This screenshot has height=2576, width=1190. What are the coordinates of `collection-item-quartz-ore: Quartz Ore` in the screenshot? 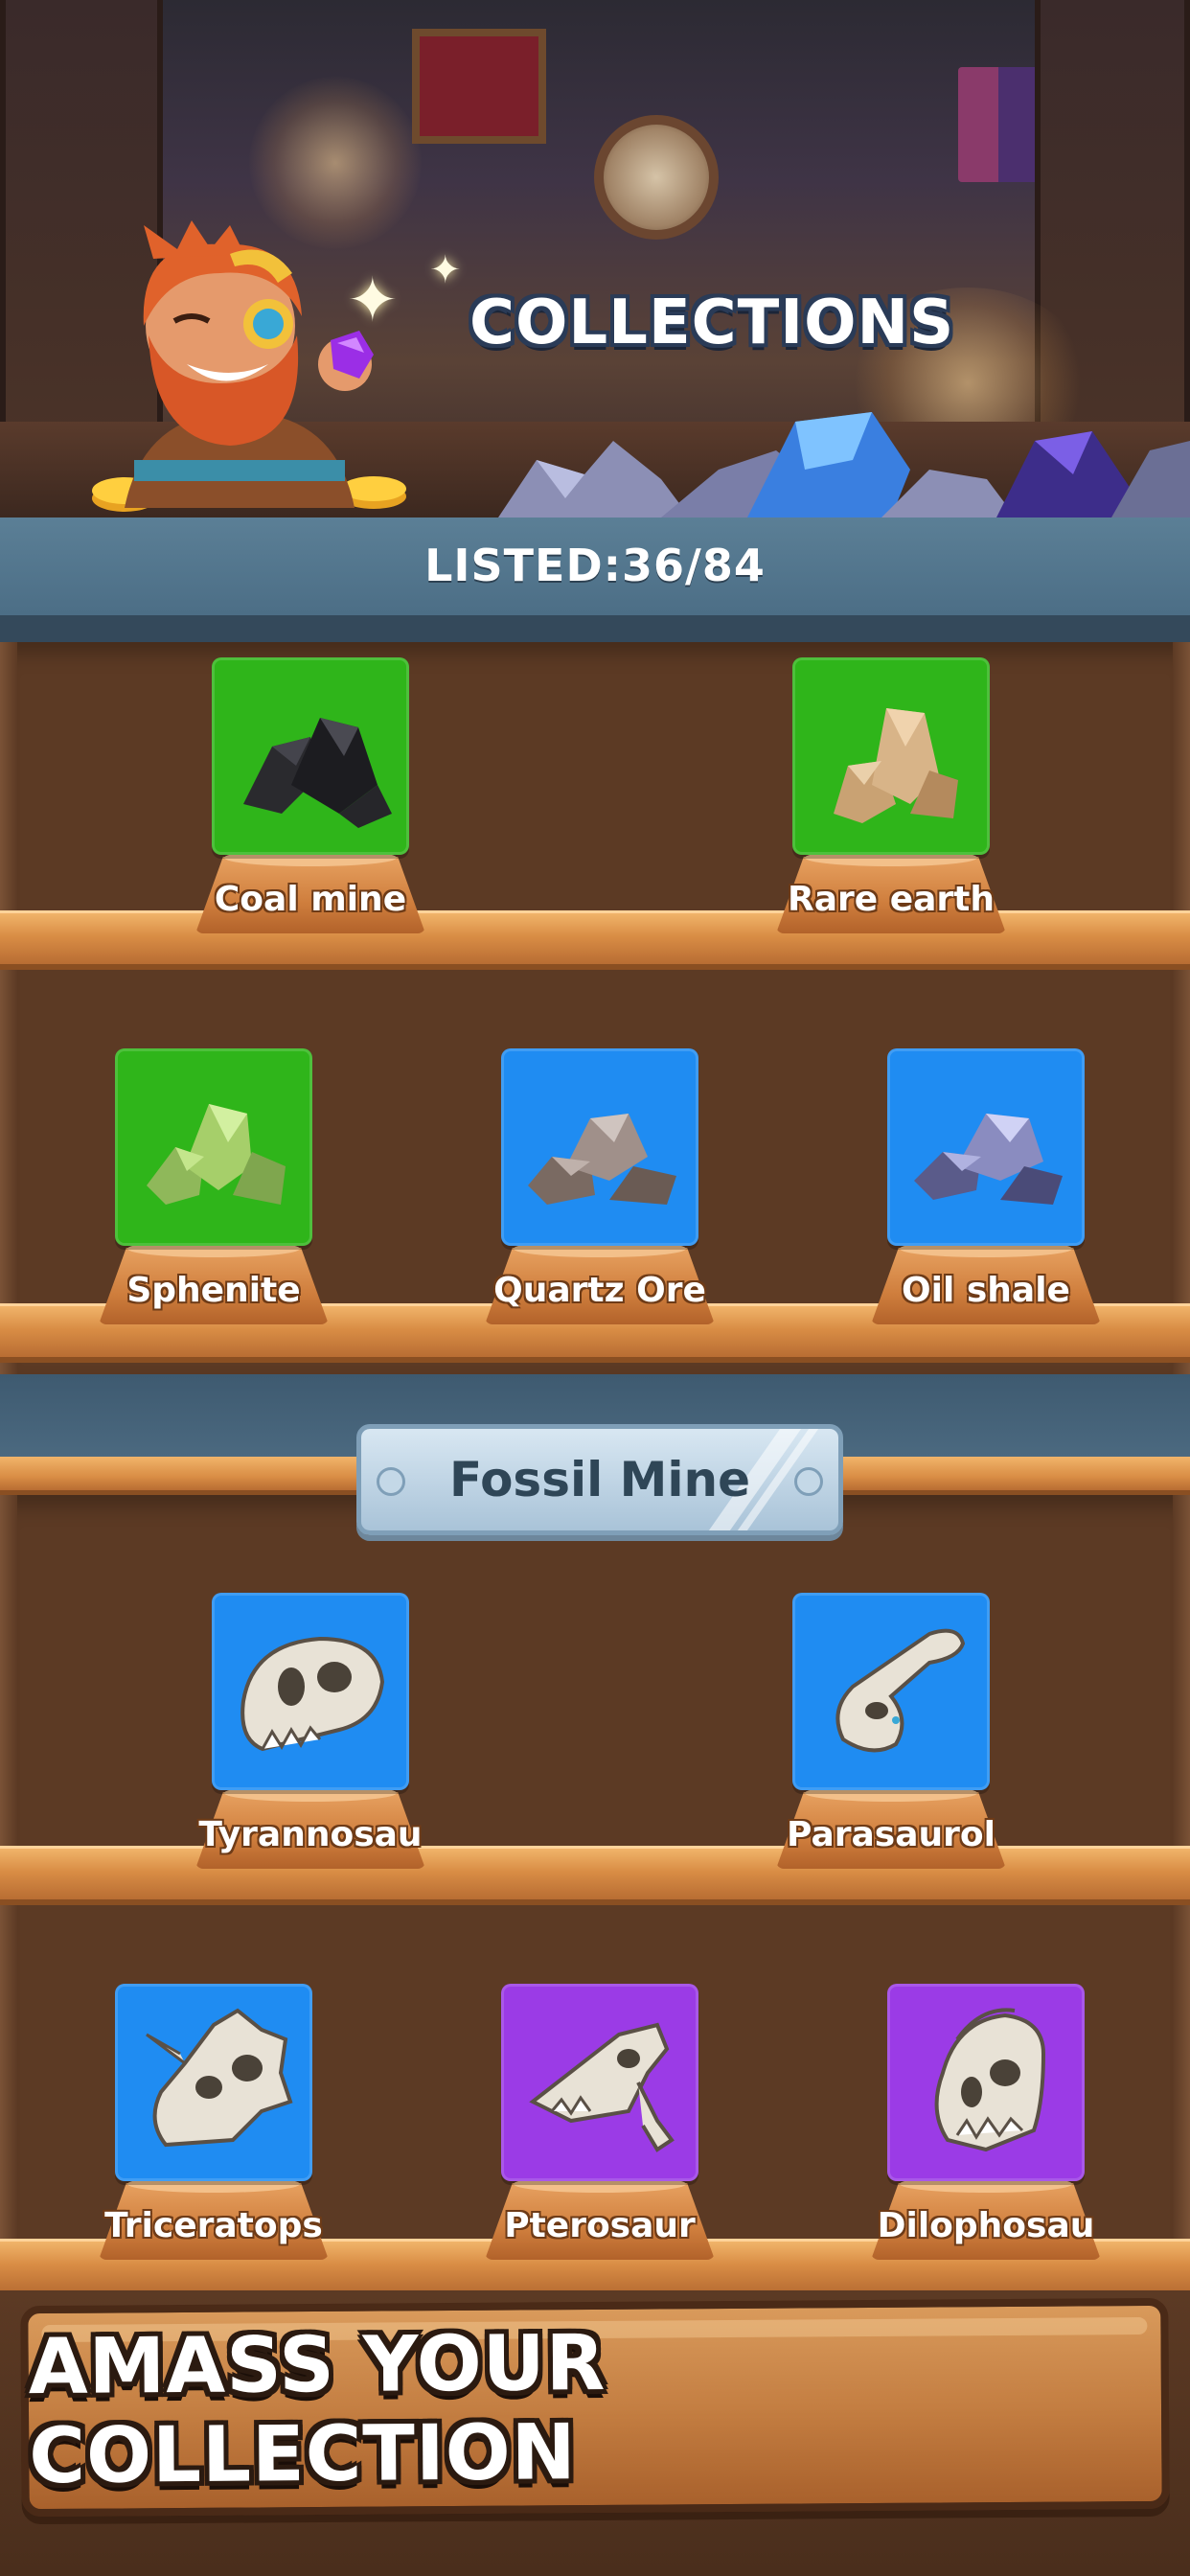 It's located at (600, 1201).